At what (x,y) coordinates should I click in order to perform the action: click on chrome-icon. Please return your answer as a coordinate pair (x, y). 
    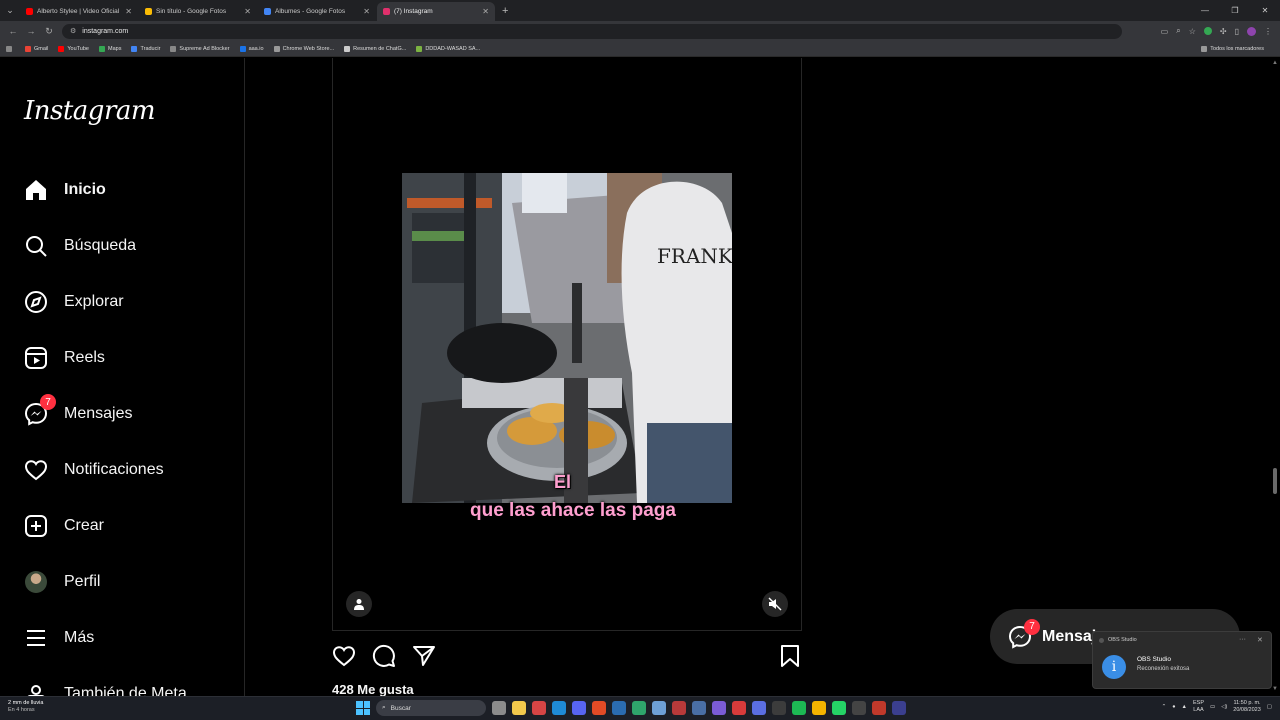
    Looking at the image, I should click on (819, 708).